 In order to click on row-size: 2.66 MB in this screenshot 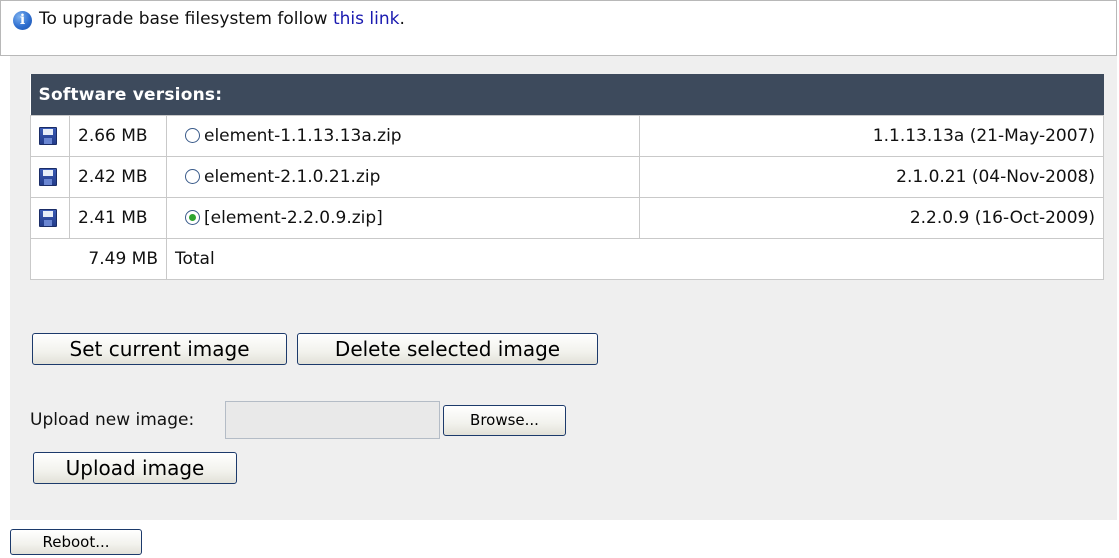, I will do `click(118, 136)`.